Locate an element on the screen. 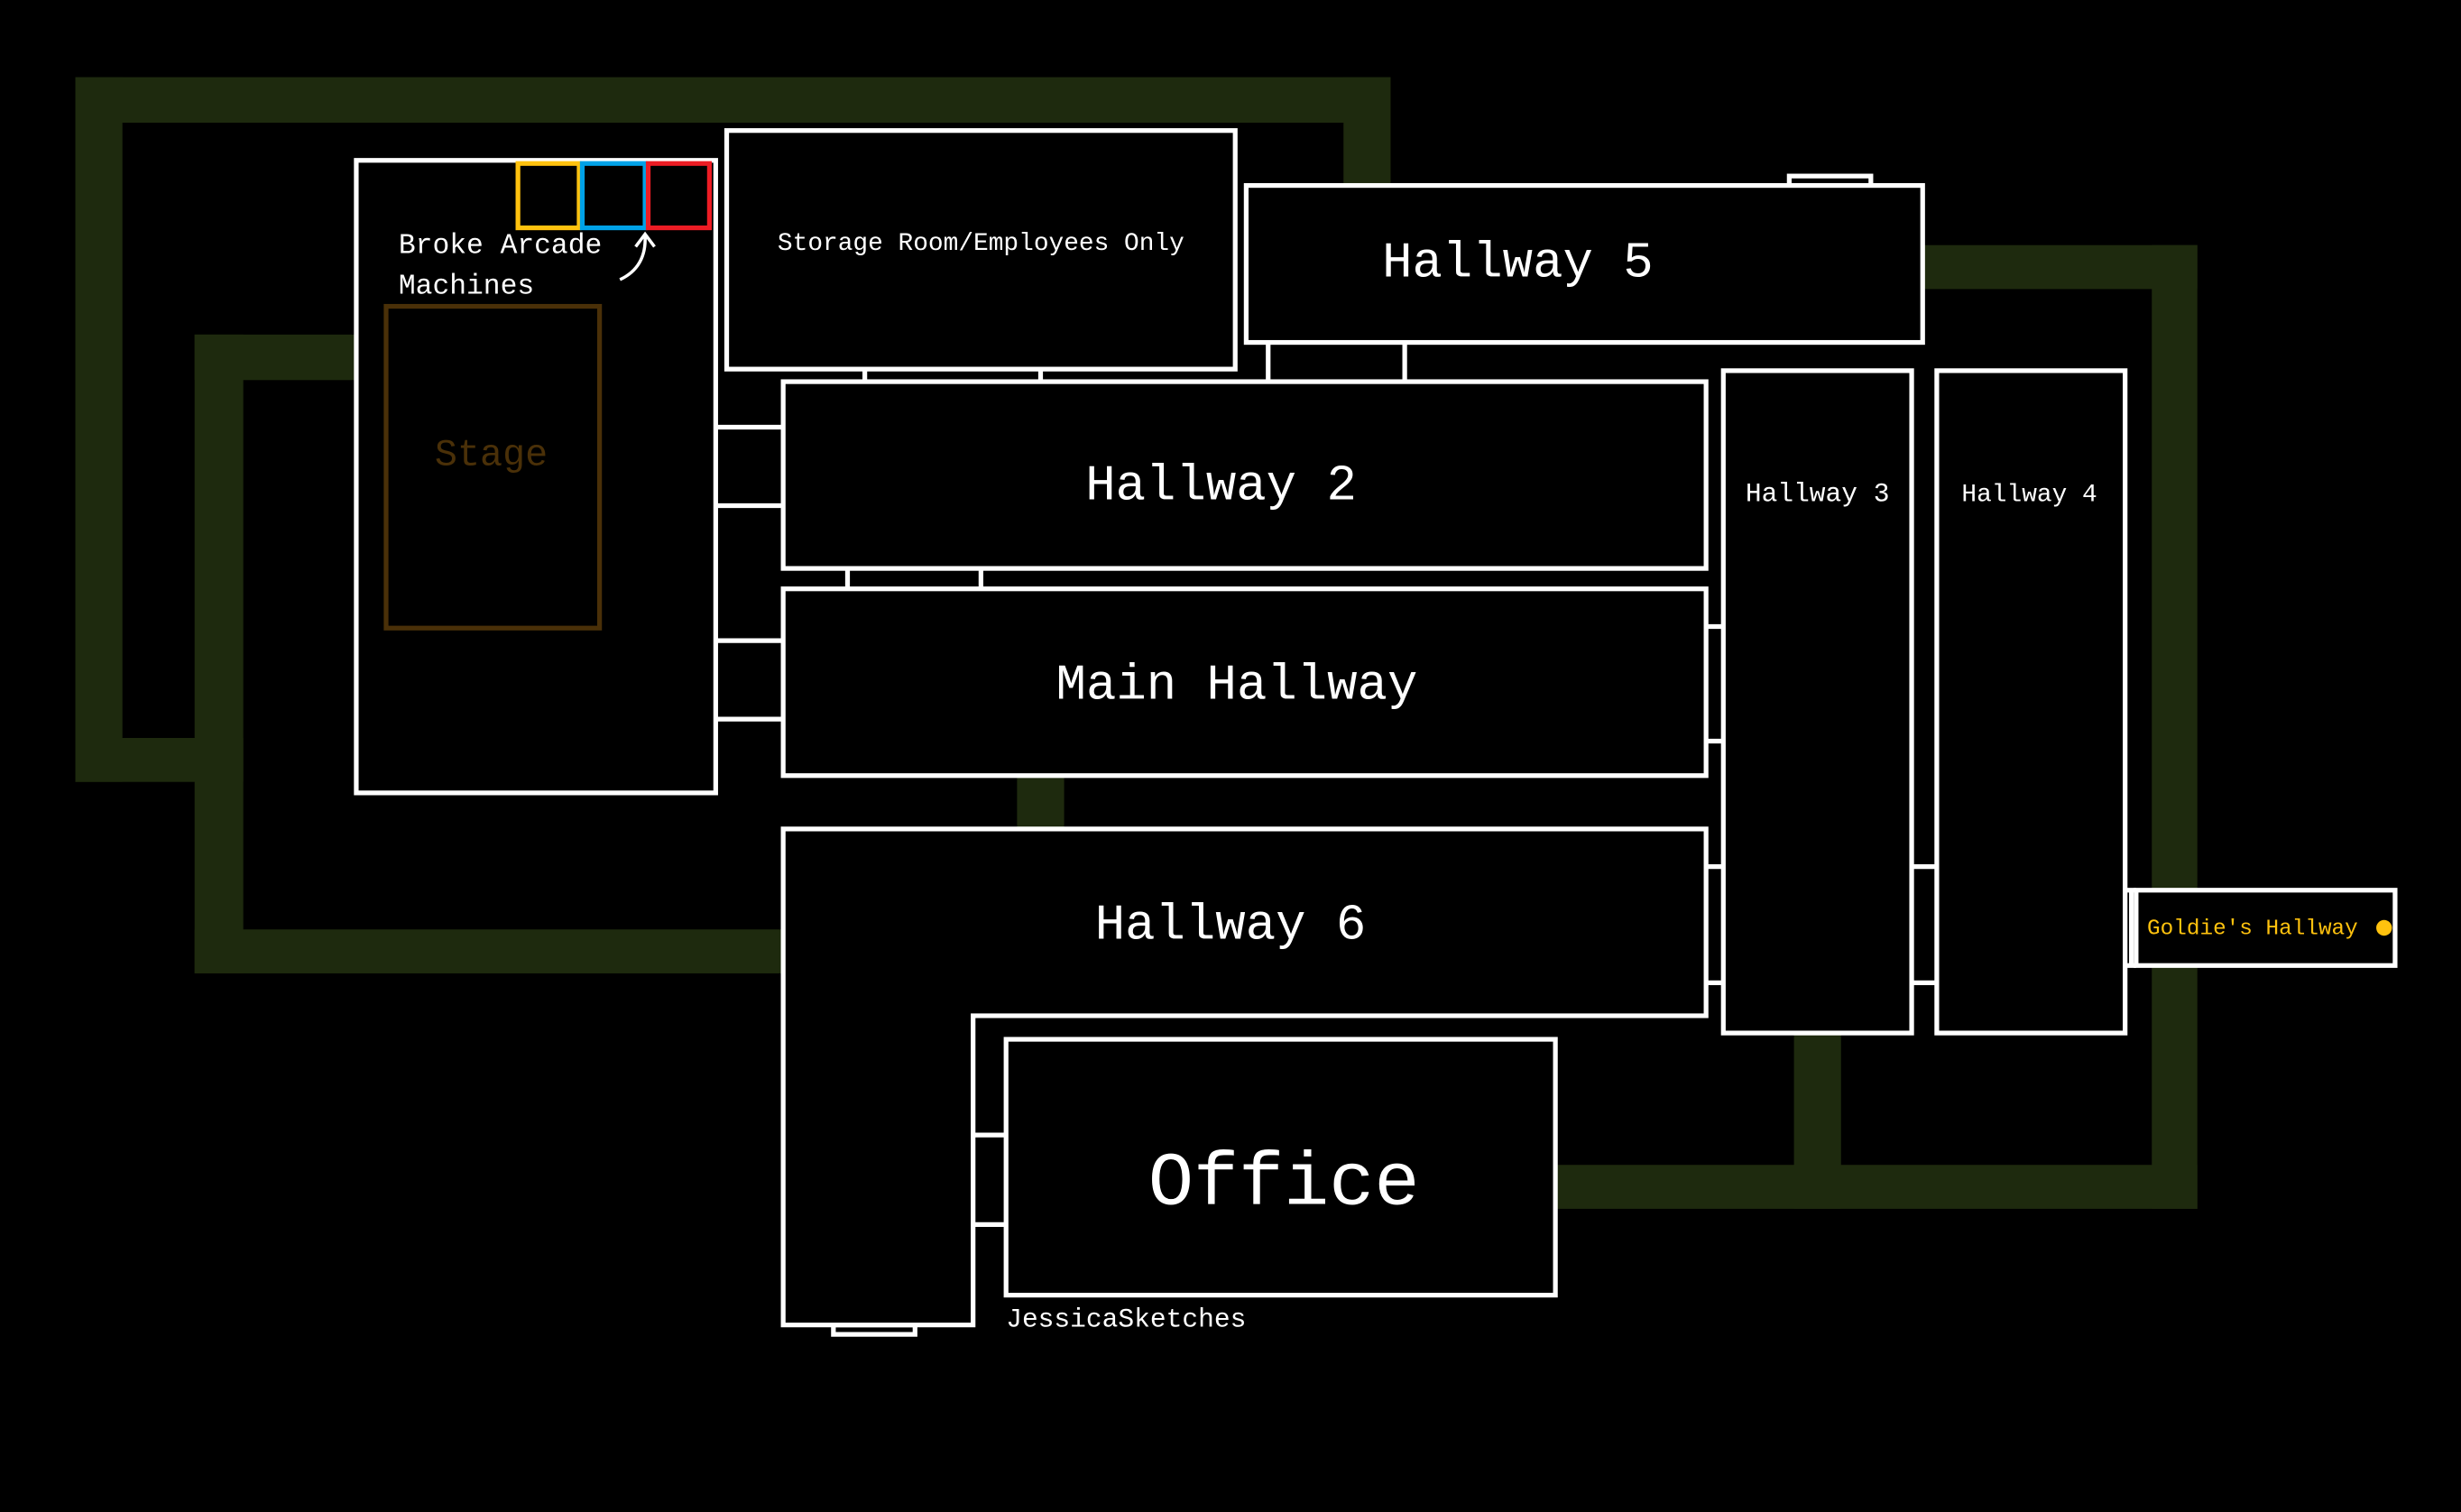 The image size is (2461, 1512). main-hallway: Main Hallway is located at coordinates (1244, 682).